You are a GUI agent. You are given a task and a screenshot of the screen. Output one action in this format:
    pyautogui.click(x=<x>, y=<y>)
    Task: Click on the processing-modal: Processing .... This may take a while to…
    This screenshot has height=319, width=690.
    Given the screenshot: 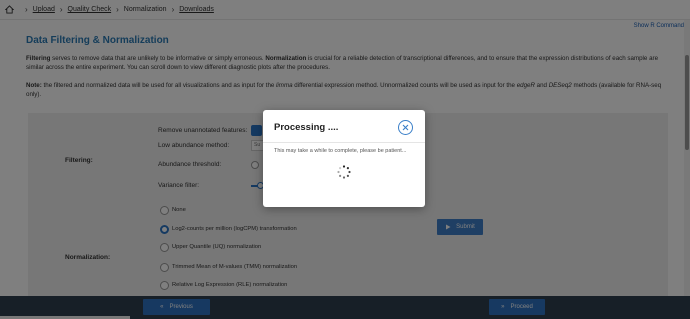 What is the action you would take?
    pyautogui.click(x=344, y=158)
    